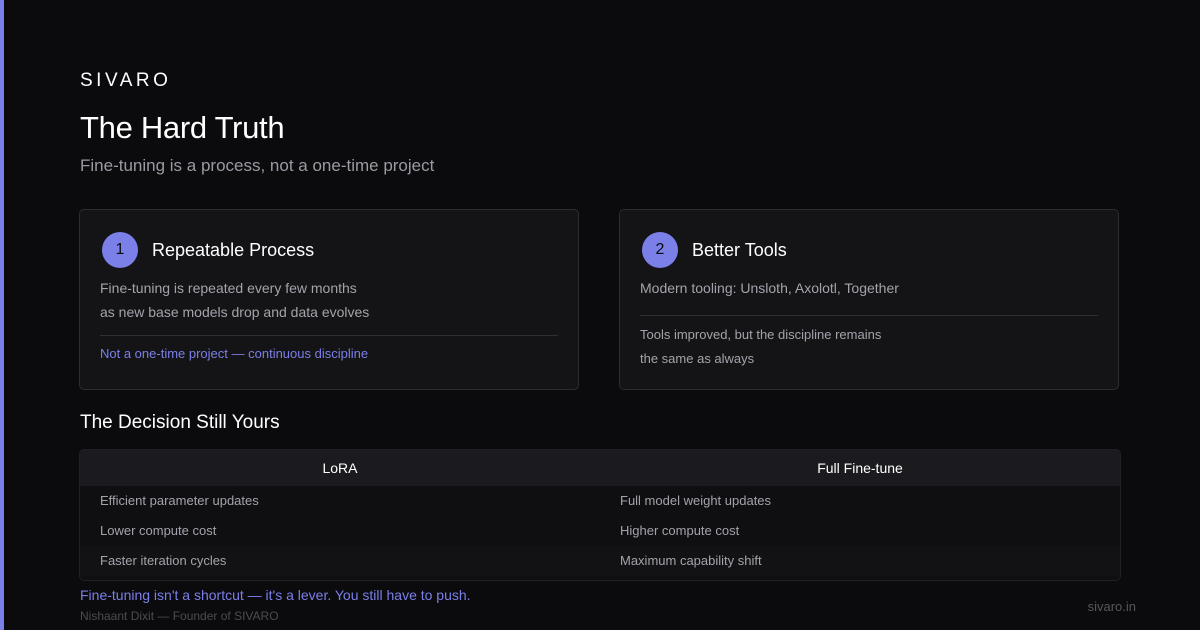 This screenshot has height=630, width=1200. I want to click on card-line: Fine-tuning is repeated every few months, so click(228, 288).